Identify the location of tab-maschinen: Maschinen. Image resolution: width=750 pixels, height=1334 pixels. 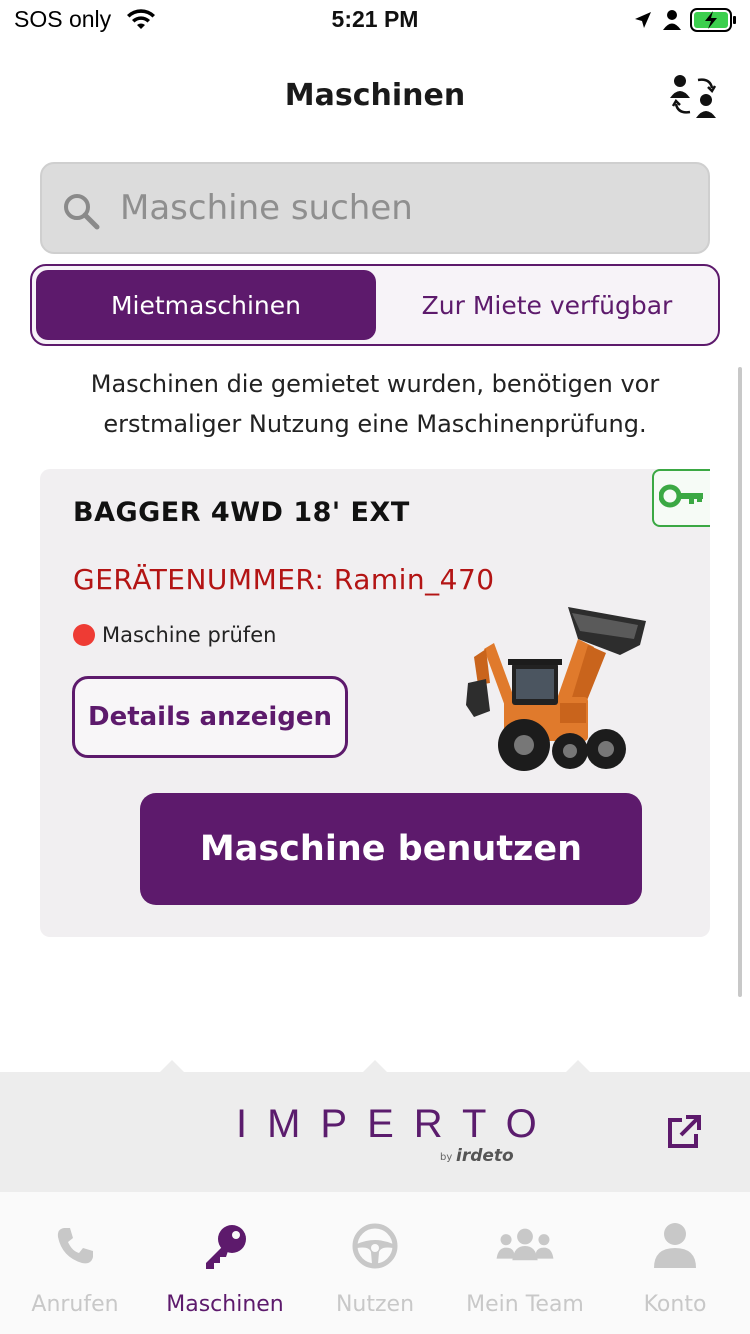
(225, 1263).